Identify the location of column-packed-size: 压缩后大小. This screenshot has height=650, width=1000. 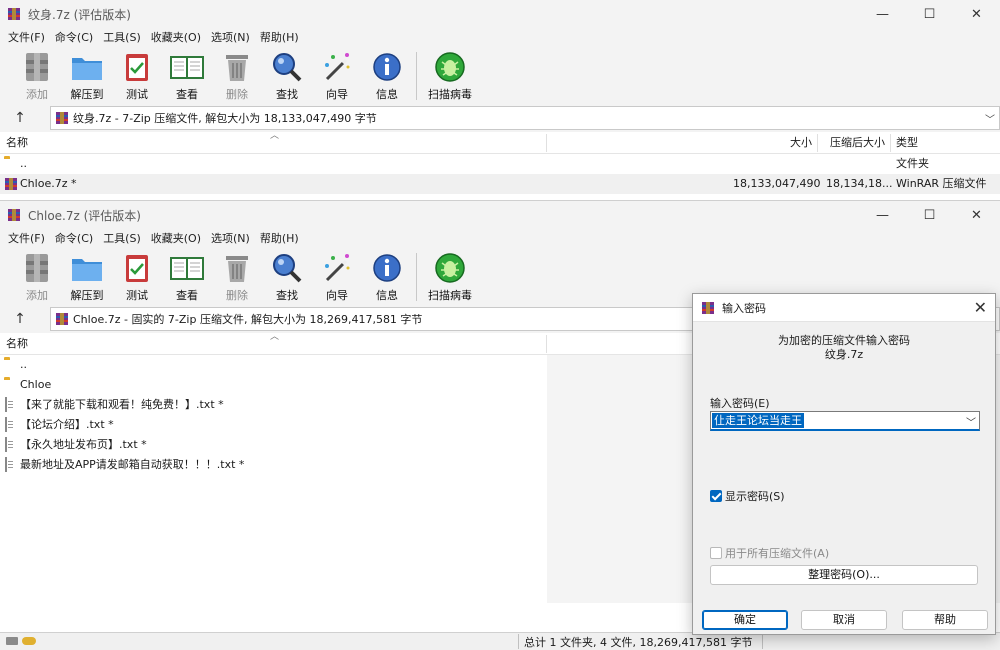
(857, 143).